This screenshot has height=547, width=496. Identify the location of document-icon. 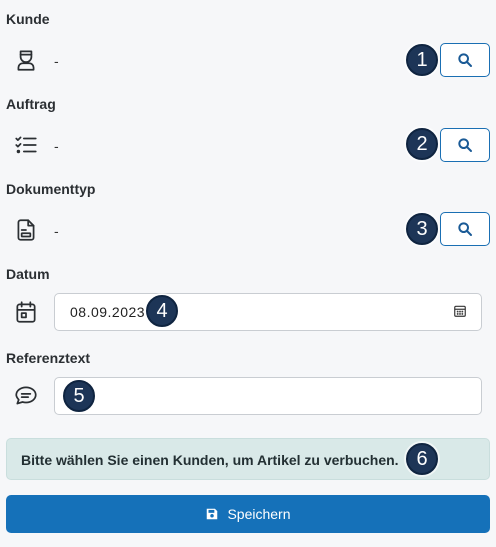
(26, 230).